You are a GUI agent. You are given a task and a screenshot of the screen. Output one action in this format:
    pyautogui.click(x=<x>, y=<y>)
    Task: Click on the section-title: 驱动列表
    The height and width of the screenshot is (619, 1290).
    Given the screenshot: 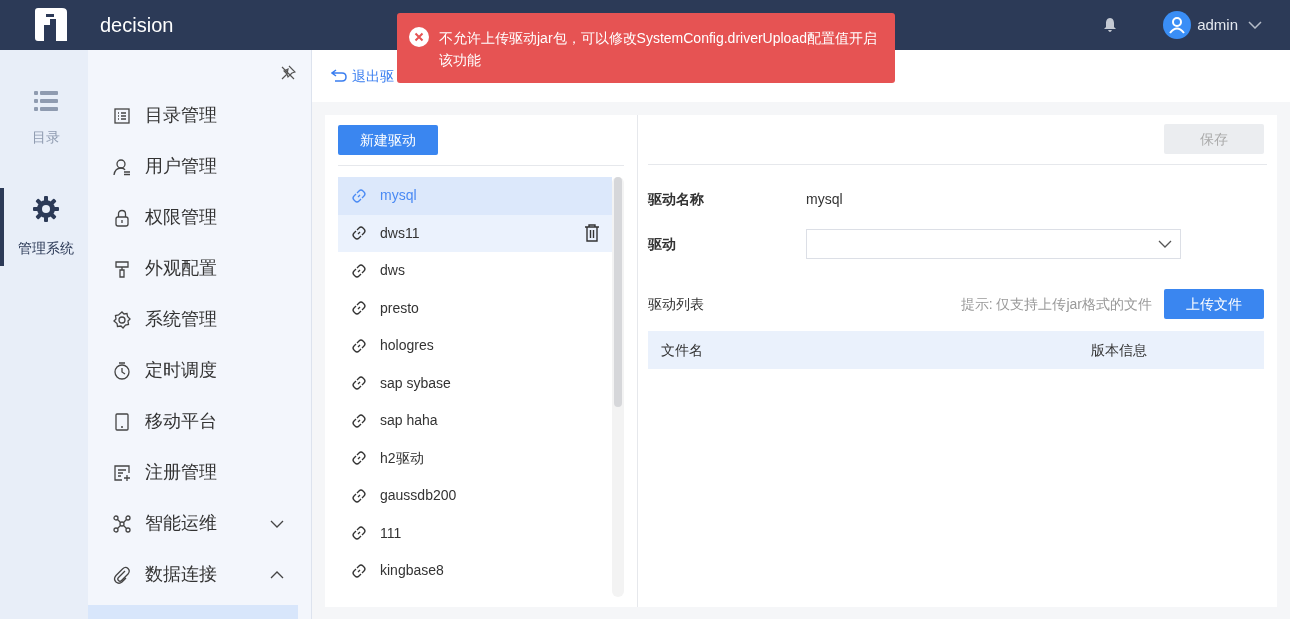 What is the action you would take?
    pyautogui.click(x=676, y=304)
    